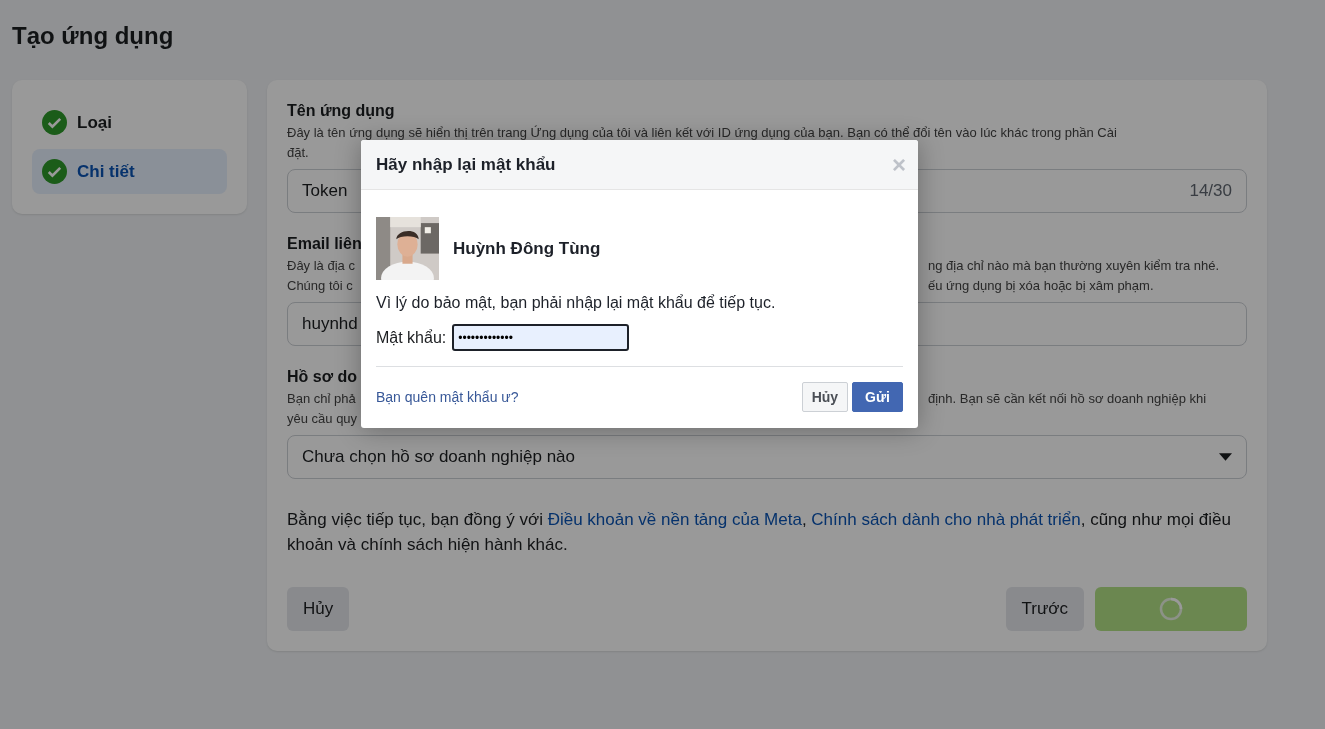 Image resolution: width=1325 pixels, height=729 pixels. Describe the element at coordinates (466, 164) in the screenshot. I see `dialog-title: Hãy nhập lại mật khẩu` at that location.